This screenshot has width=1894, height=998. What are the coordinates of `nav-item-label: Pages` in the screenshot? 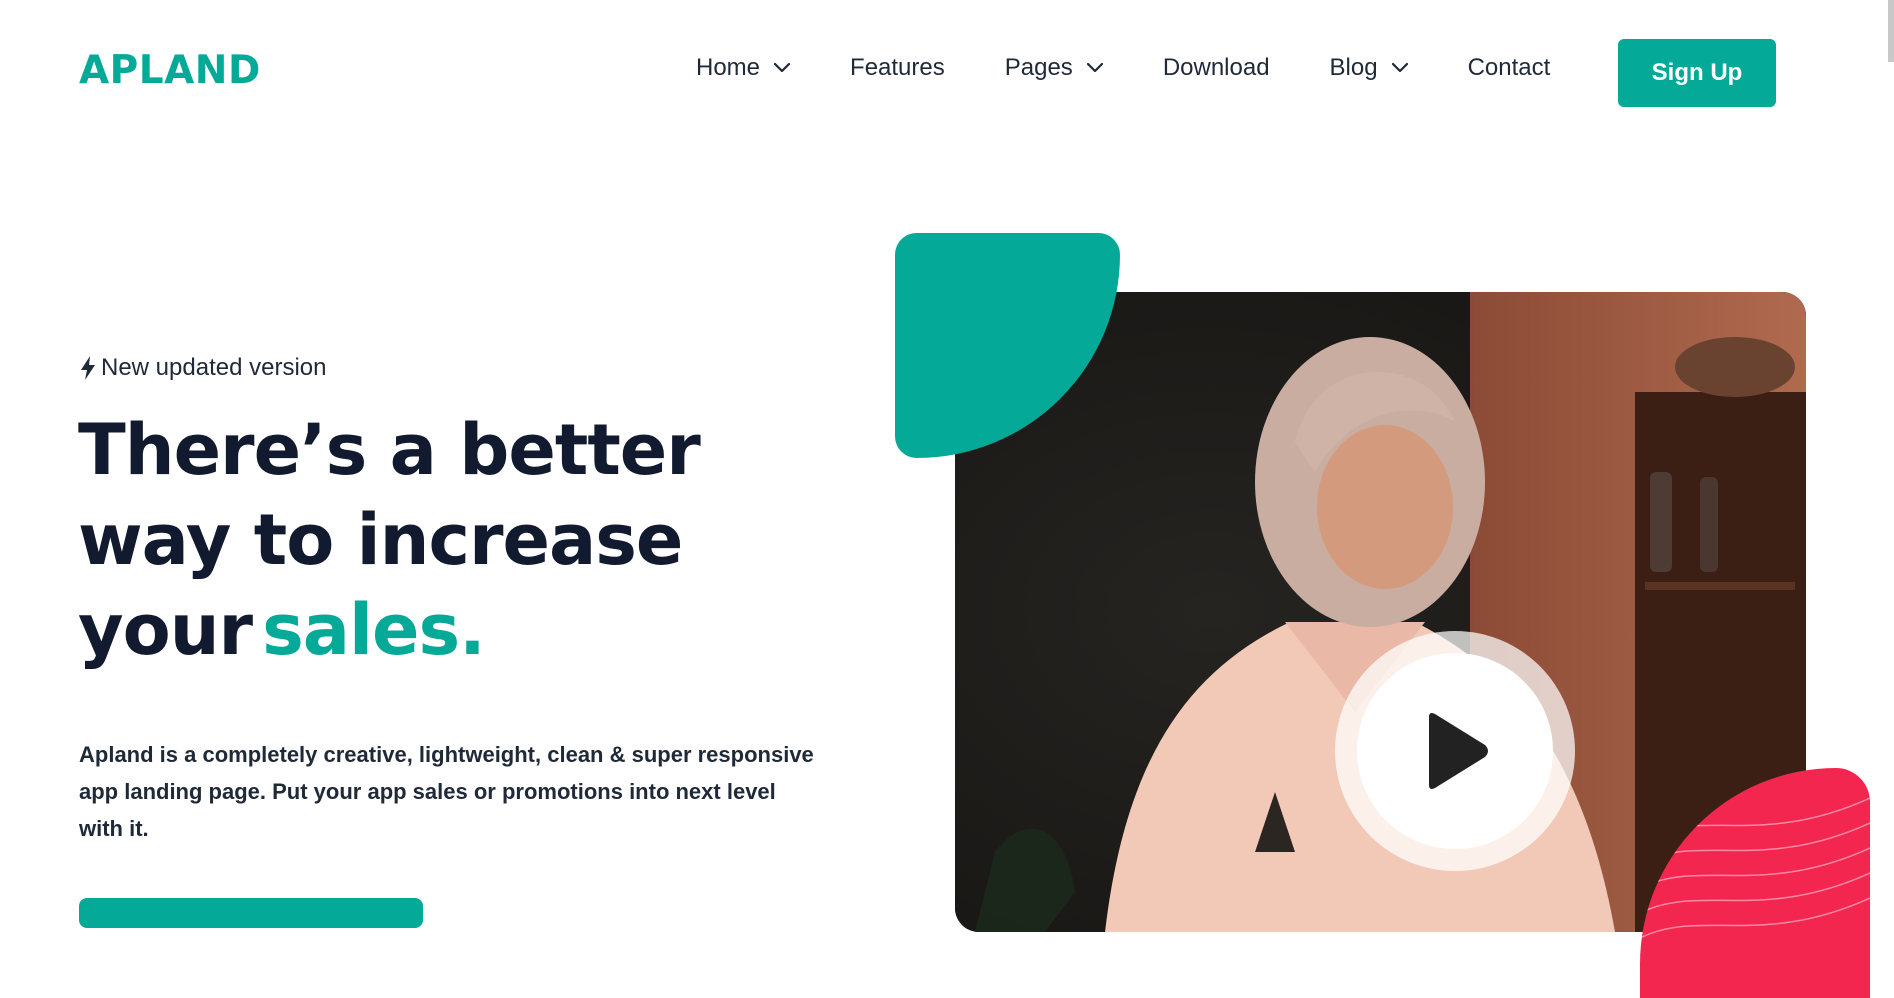 It's located at (1038, 67).